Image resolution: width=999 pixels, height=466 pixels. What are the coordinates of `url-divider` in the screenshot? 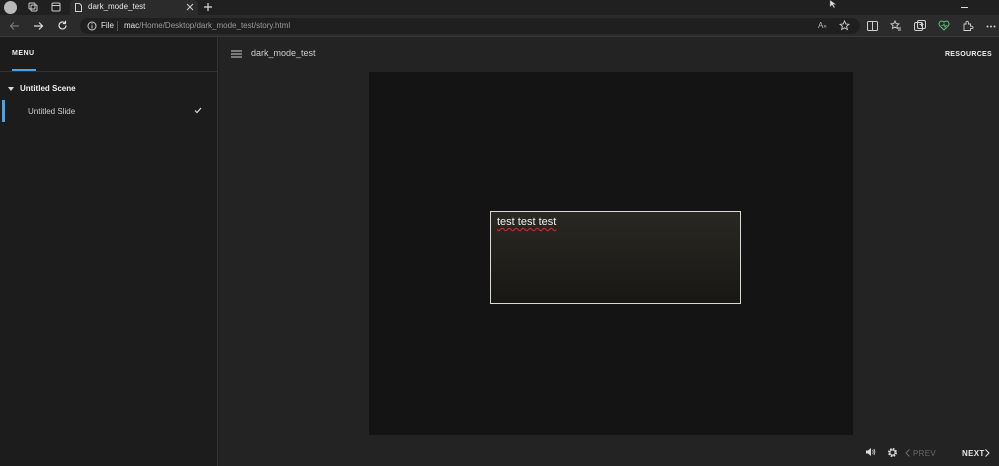 It's located at (117, 26).